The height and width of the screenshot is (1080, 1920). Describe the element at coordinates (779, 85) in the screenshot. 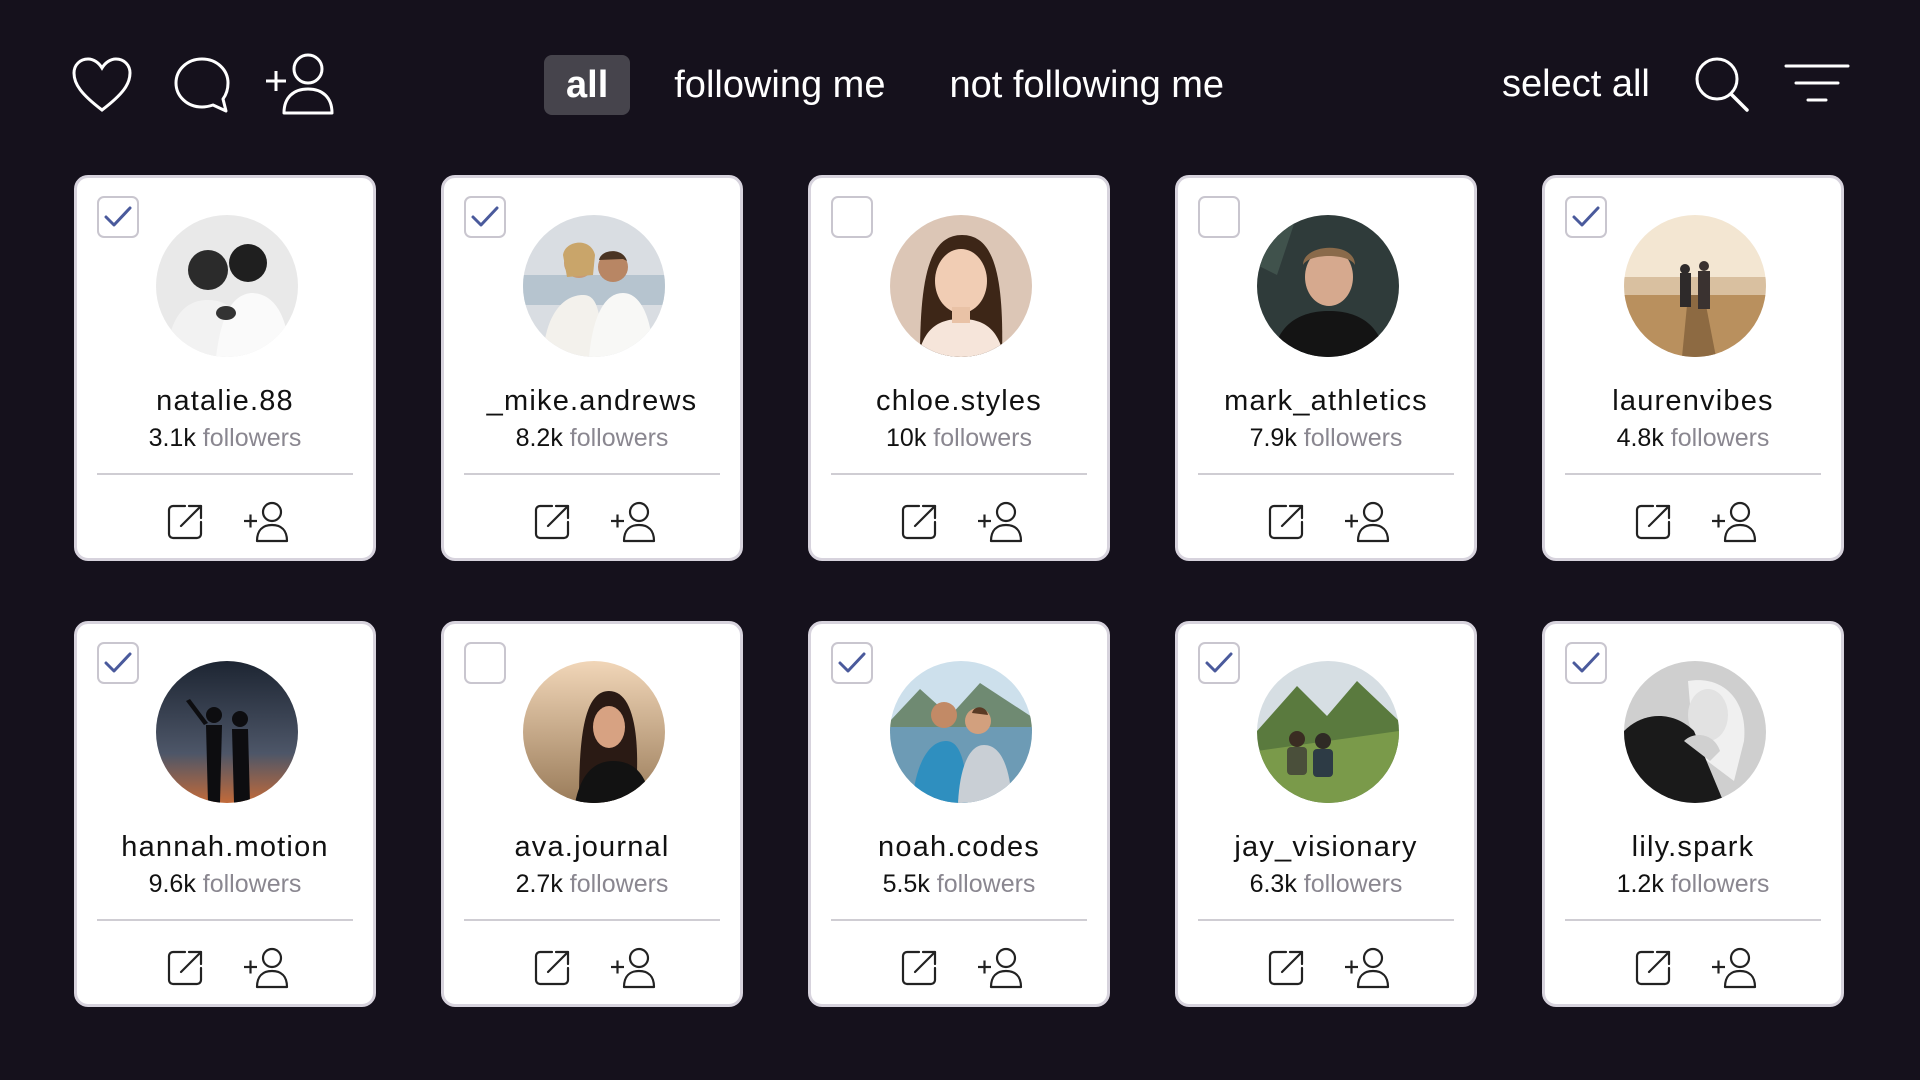

I see `tab-following-me: following me` at that location.